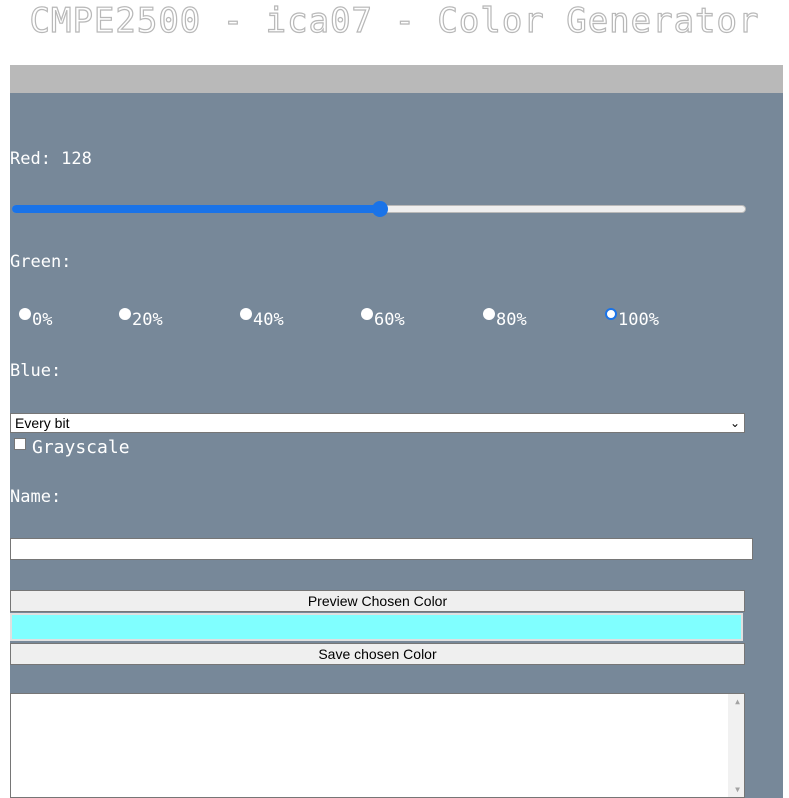 This screenshot has width=789, height=798. I want to click on radio-button-selected, so click(611, 314).